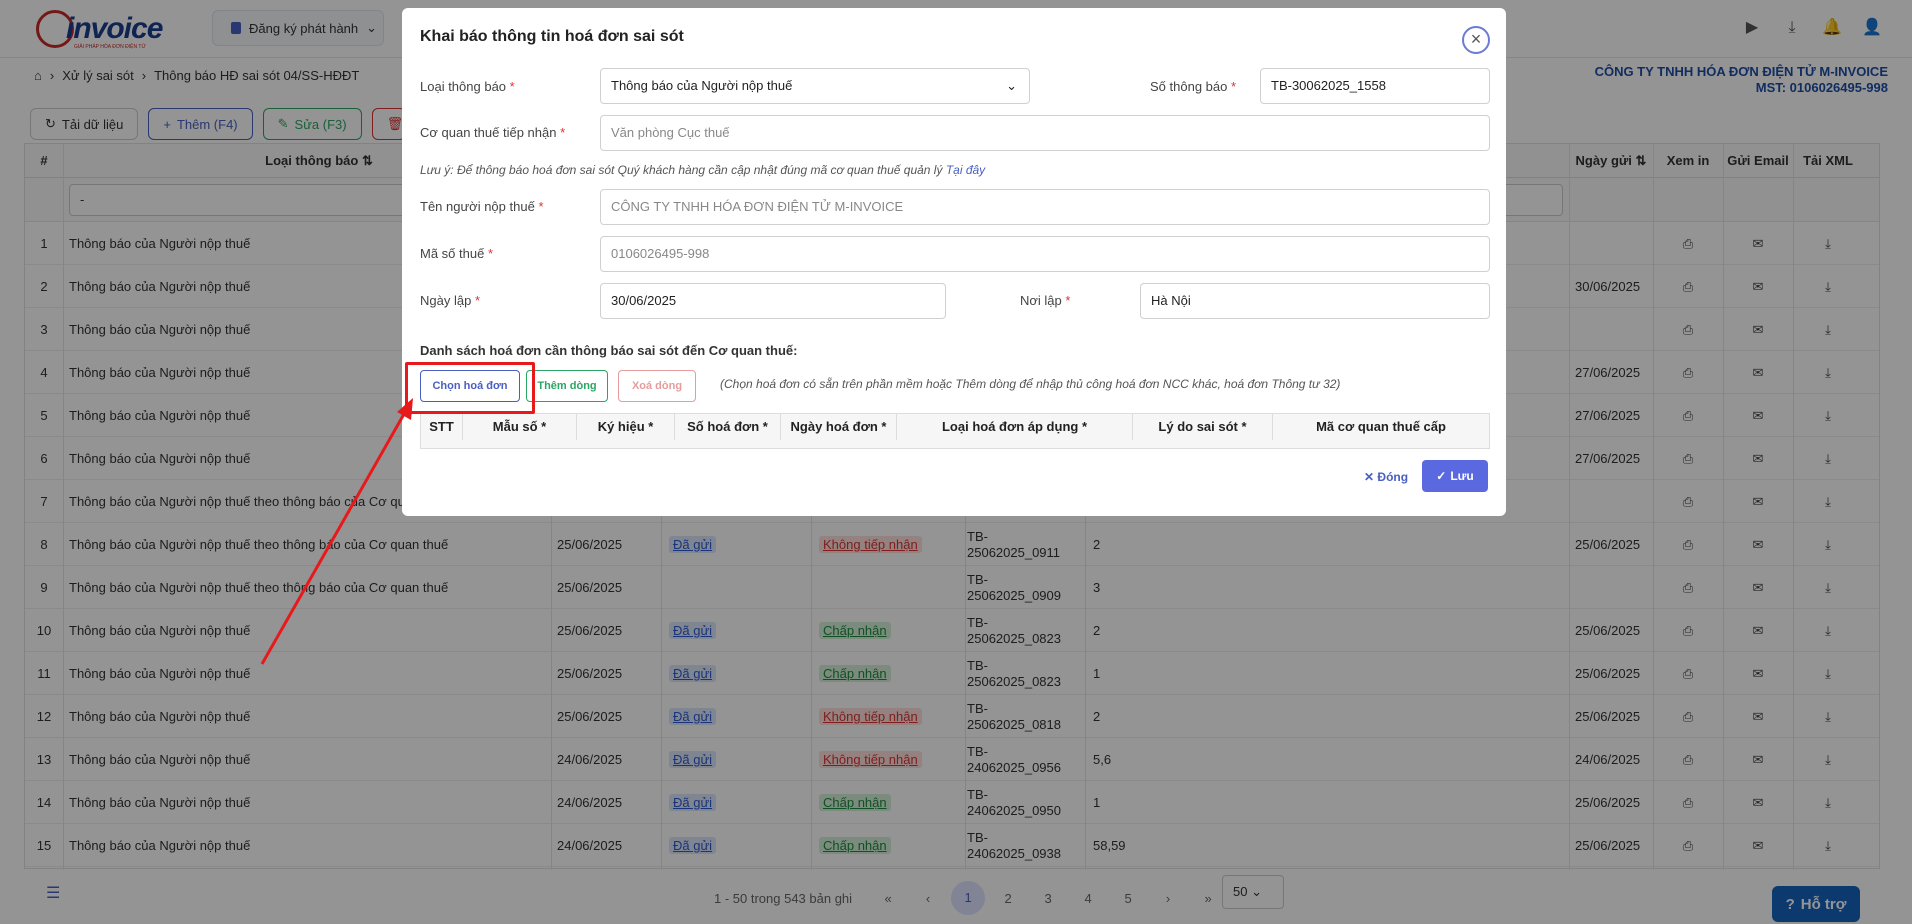 The height and width of the screenshot is (924, 1912). I want to click on arrow-head, so click(405, 409).